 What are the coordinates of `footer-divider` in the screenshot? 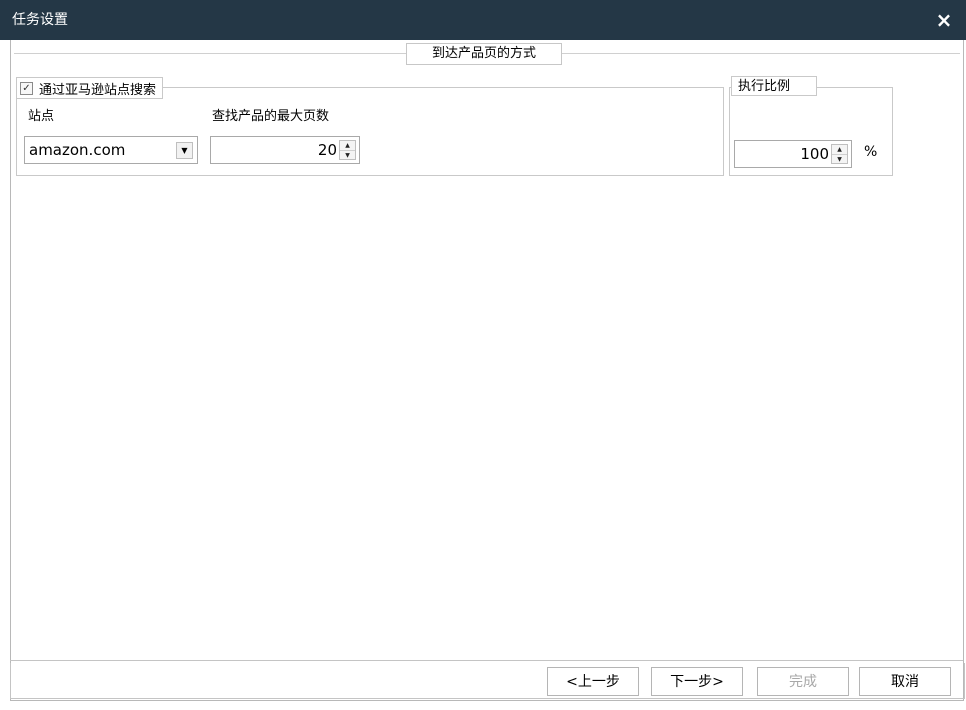 It's located at (486, 660).